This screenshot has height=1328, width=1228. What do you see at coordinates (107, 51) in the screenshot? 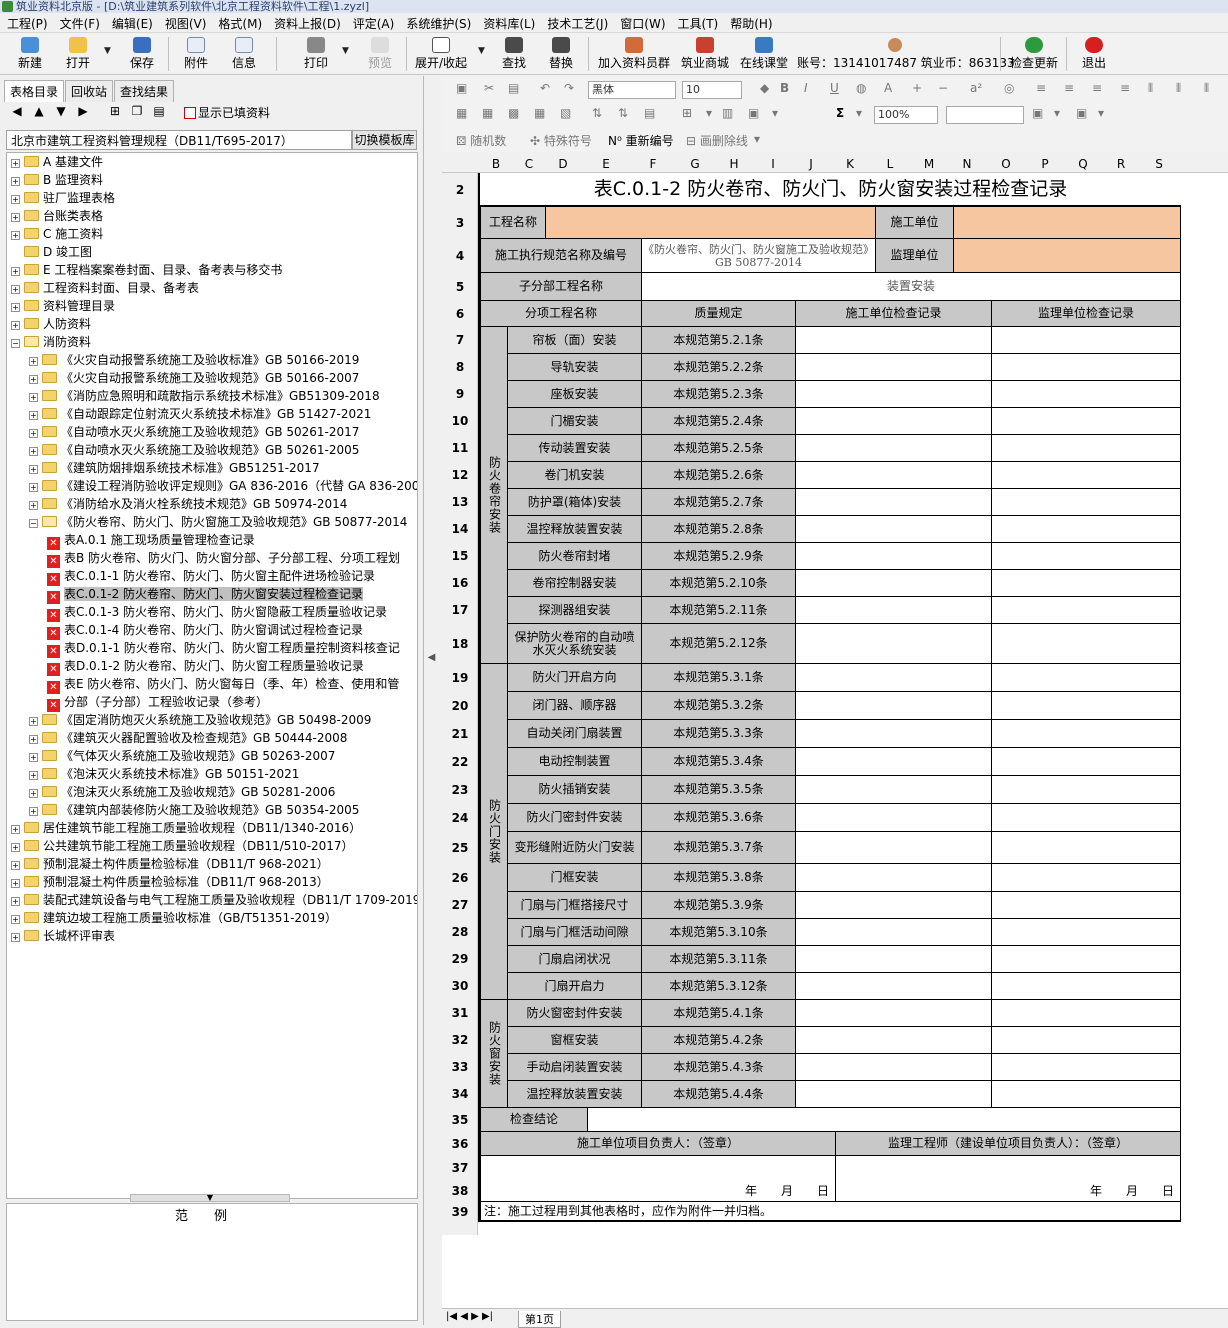
I see `open-dropdown: ▼` at bounding box center [107, 51].